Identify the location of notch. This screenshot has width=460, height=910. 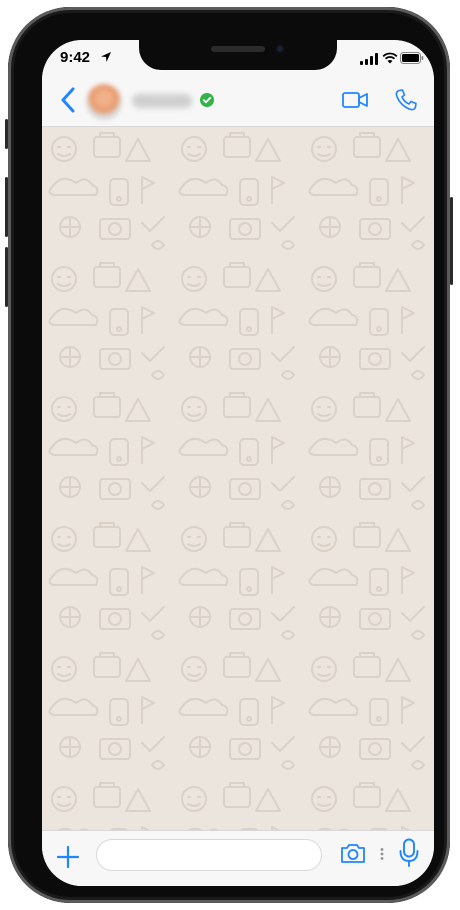
(238, 55).